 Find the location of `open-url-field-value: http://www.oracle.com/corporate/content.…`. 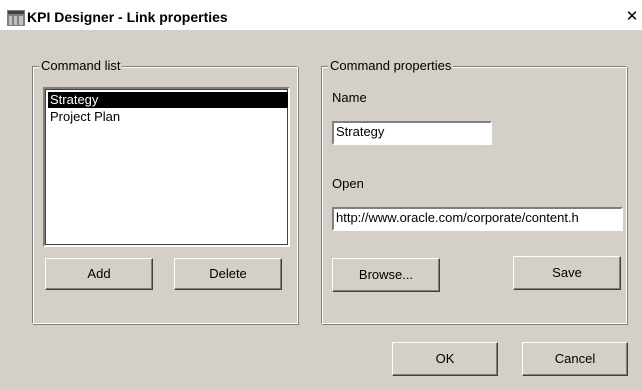

open-url-field-value: http://www.oracle.com/corporate/content.… is located at coordinates (457, 217).